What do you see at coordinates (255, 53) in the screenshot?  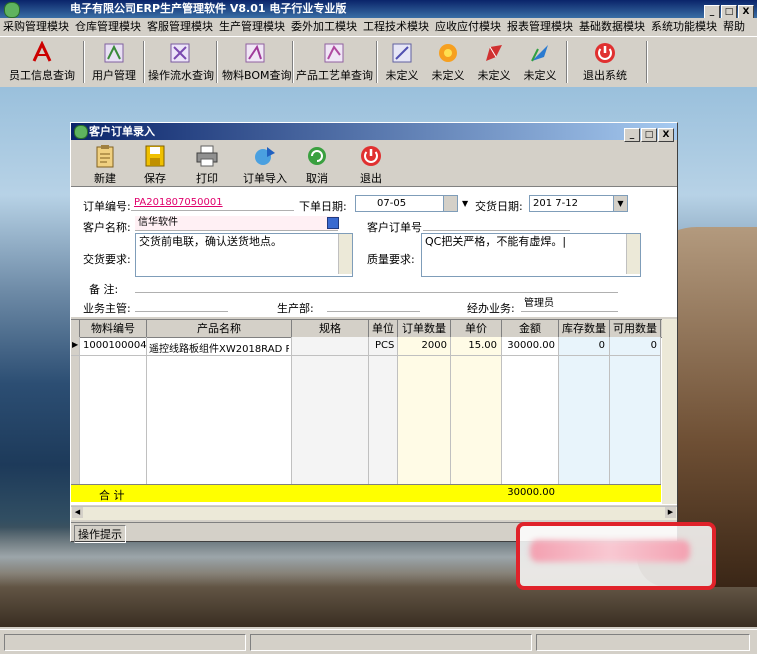 I see `bom-icon` at bounding box center [255, 53].